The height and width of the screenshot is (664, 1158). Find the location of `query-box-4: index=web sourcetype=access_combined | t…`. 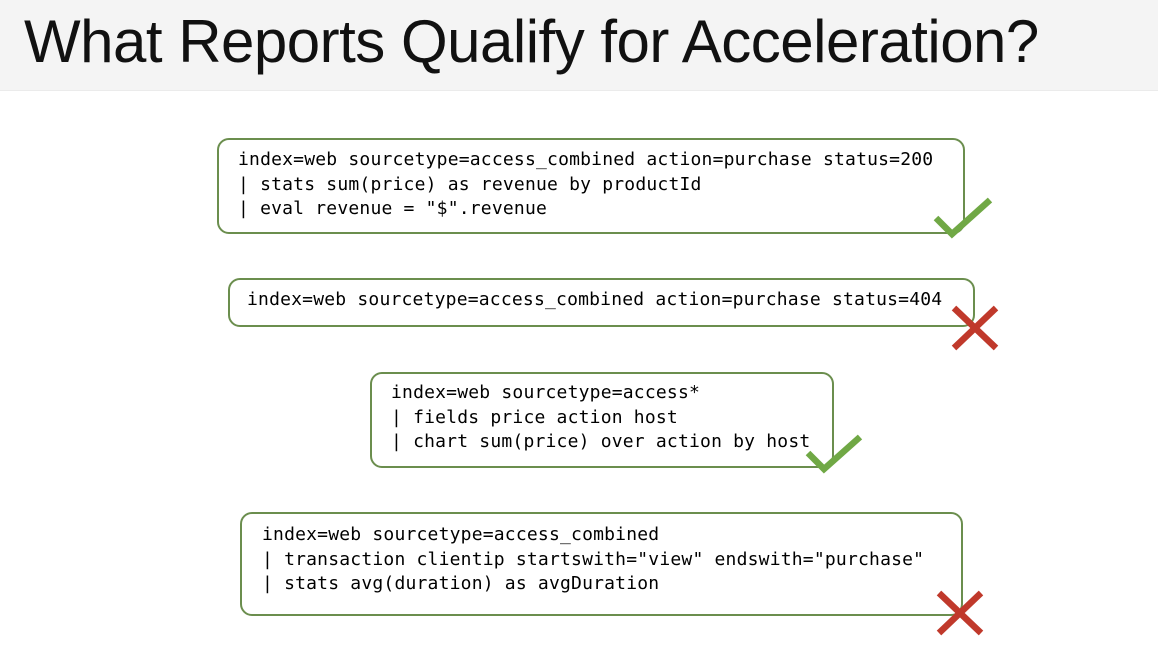

query-box-4: index=web sourcetype=access_combined | t… is located at coordinates (601, 564).